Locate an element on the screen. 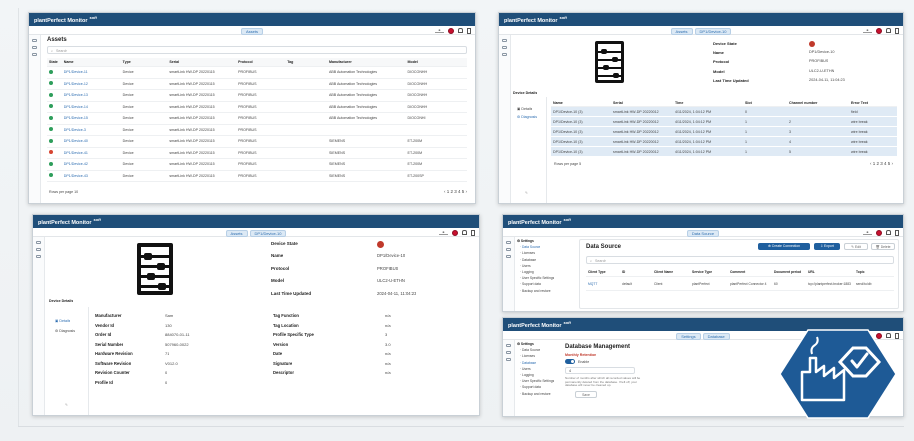 The height and width of the screenshot is (441, 914). edit-button: ✎ Edit is located at coordinates (856, 246).